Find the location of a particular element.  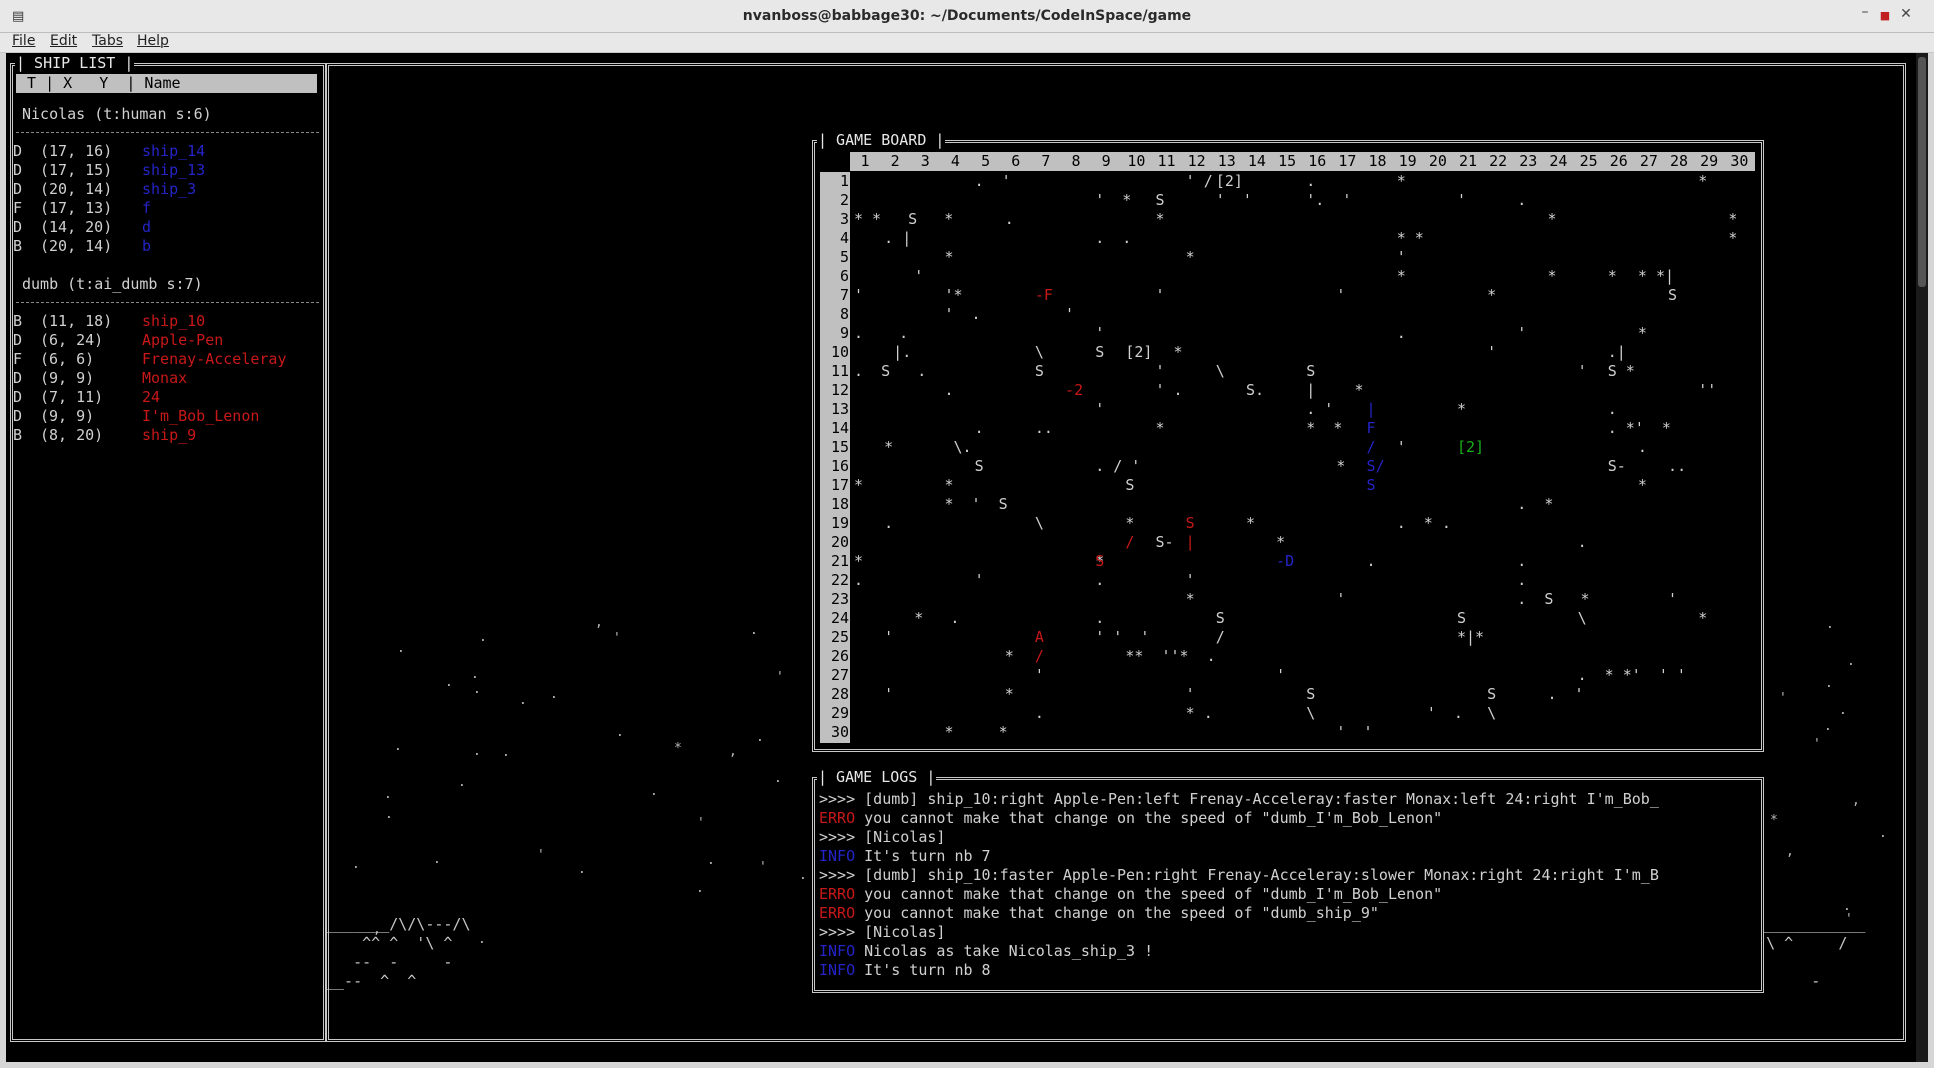

column-number: 14 is located at coordinates (1256, 161).